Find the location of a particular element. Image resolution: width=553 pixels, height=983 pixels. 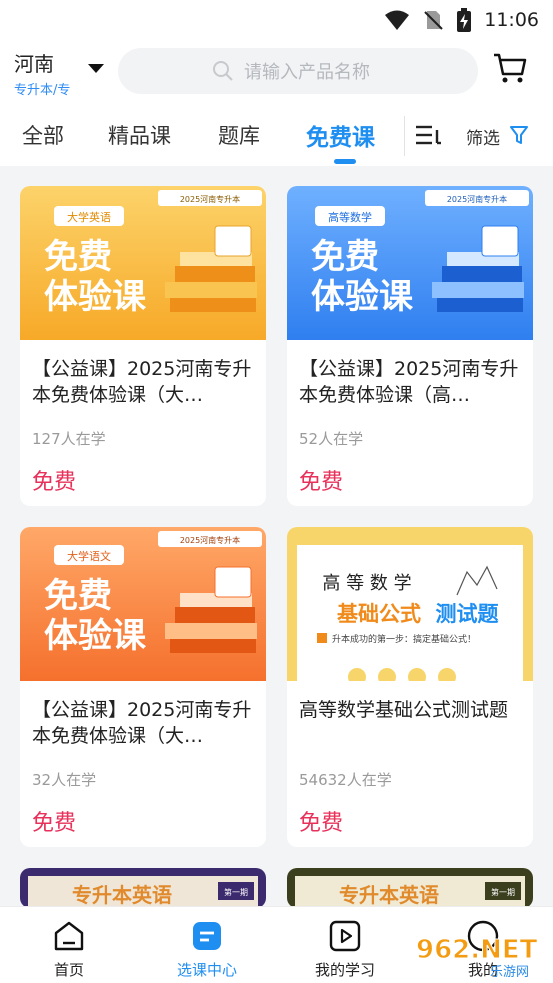

thumb-tag: 高等数学 is located at coordinates (350, 217).